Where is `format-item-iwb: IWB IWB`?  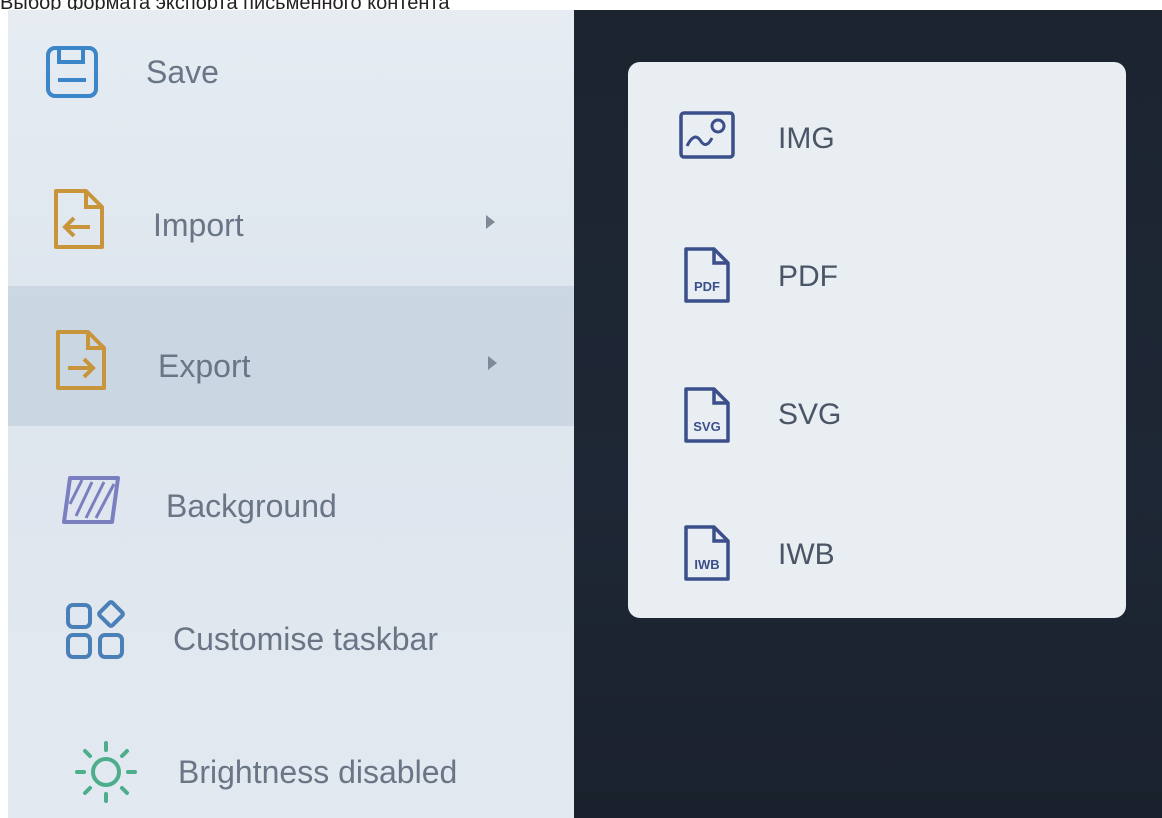
format-item-iwb: IWB IWB is located at coordinates (877, 550).